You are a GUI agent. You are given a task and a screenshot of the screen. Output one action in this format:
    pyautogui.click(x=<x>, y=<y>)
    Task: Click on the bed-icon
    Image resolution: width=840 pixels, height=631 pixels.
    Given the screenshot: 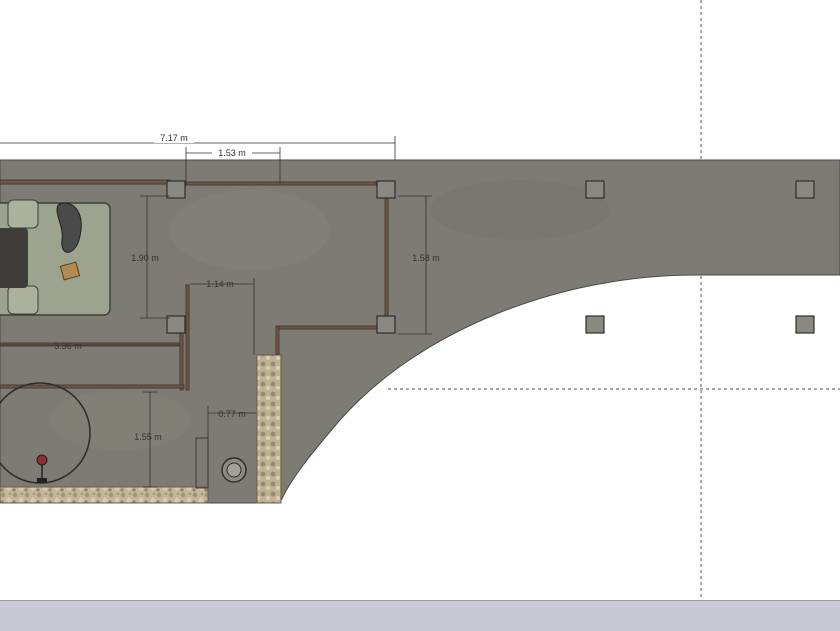 What is the action you would take?
    pyautogui.click(x=55, y=257)
    